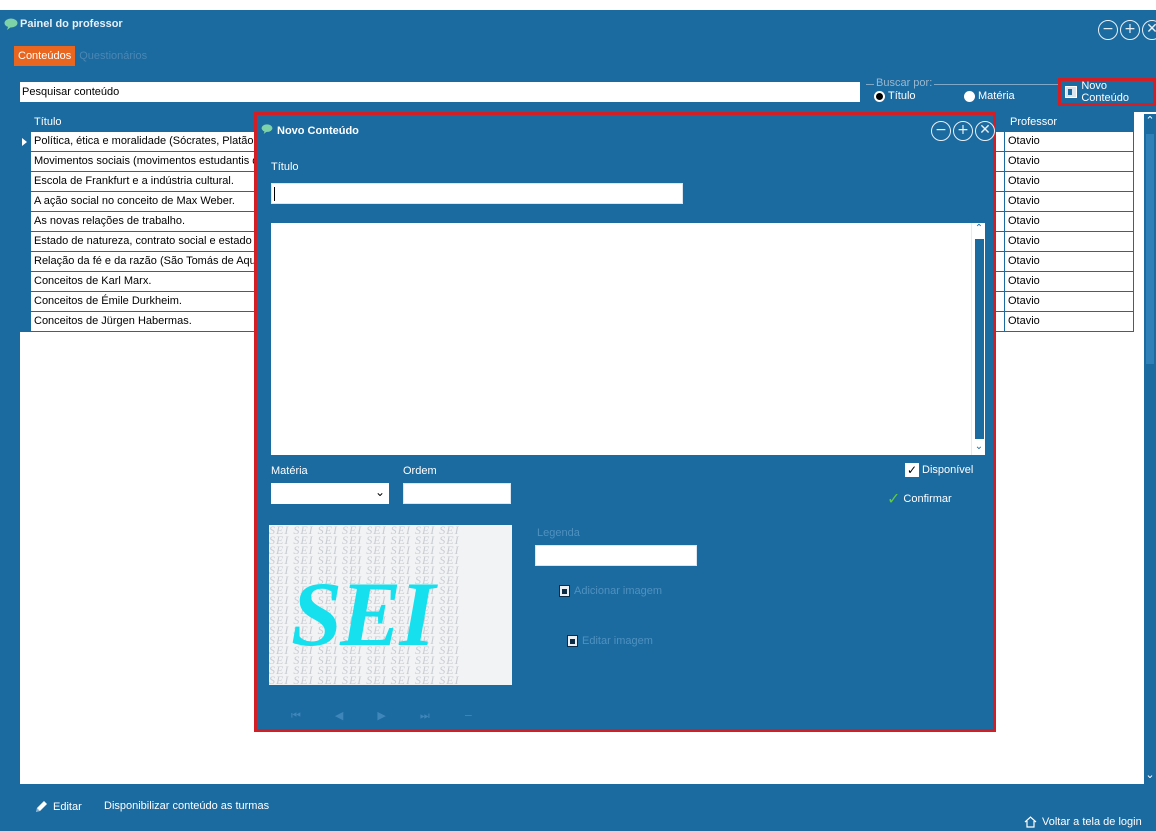 The height and width of the screenshot is (831, 1156). I want to click on image-navigator: ⏮ ◀ ▶ ⏭ −, so click(382, 716).